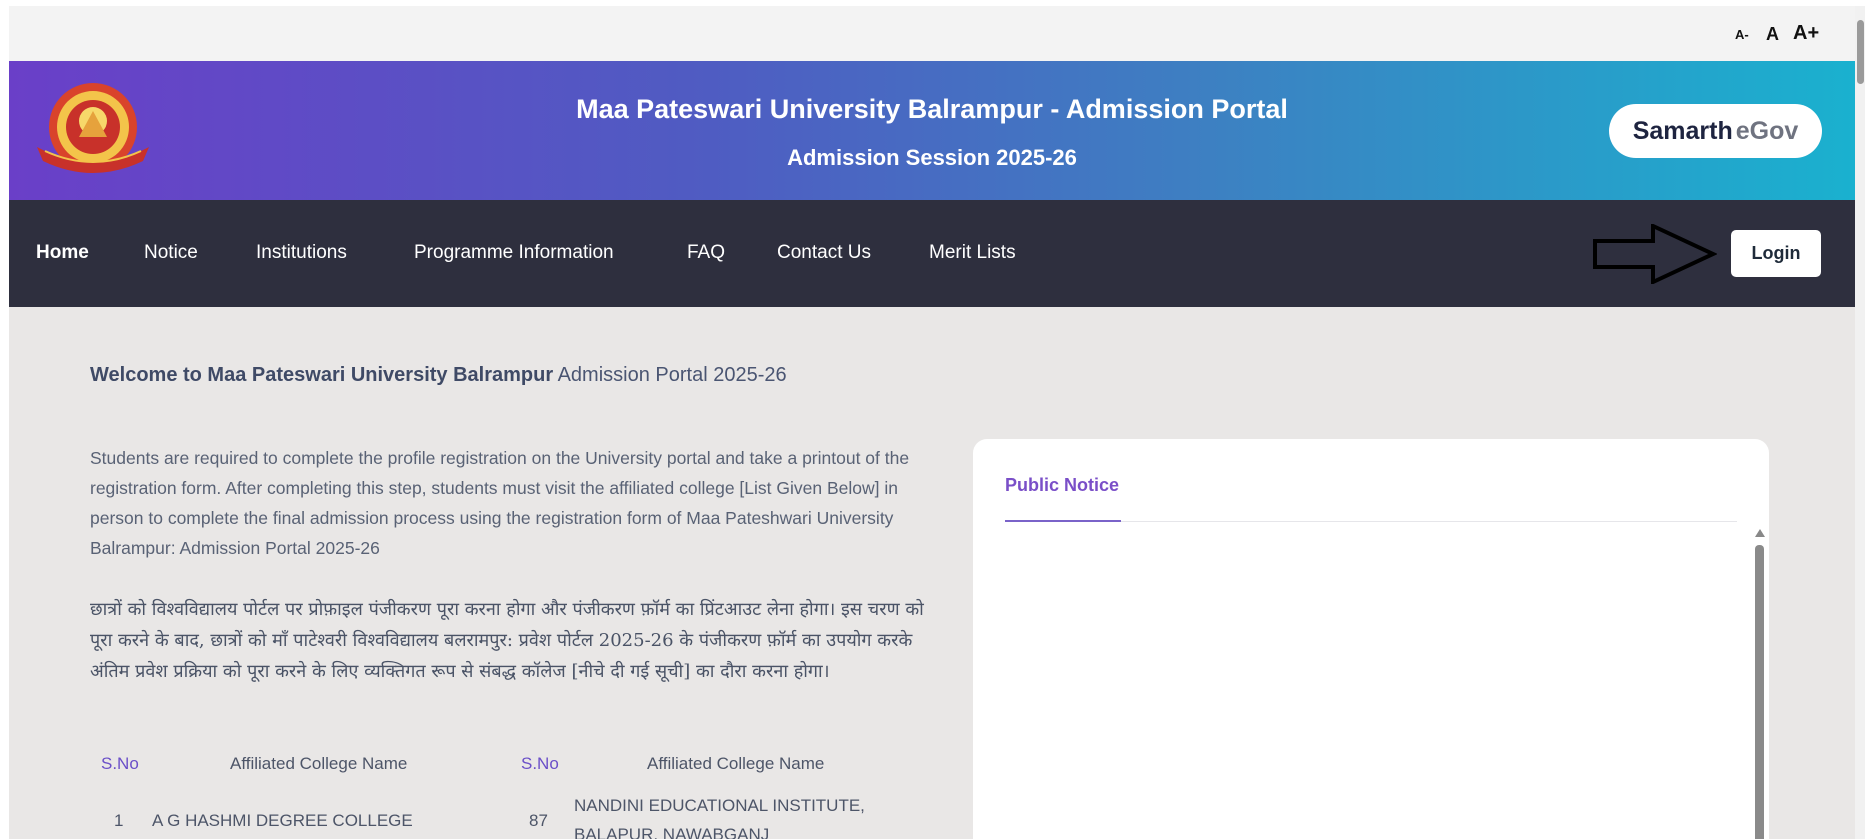 This screenshot has height=839, width=1865. What do you see at coordinates (301, 253) in the screenshot?
I see `nav-institutions: Institutions` at bounding box center [301, 253].